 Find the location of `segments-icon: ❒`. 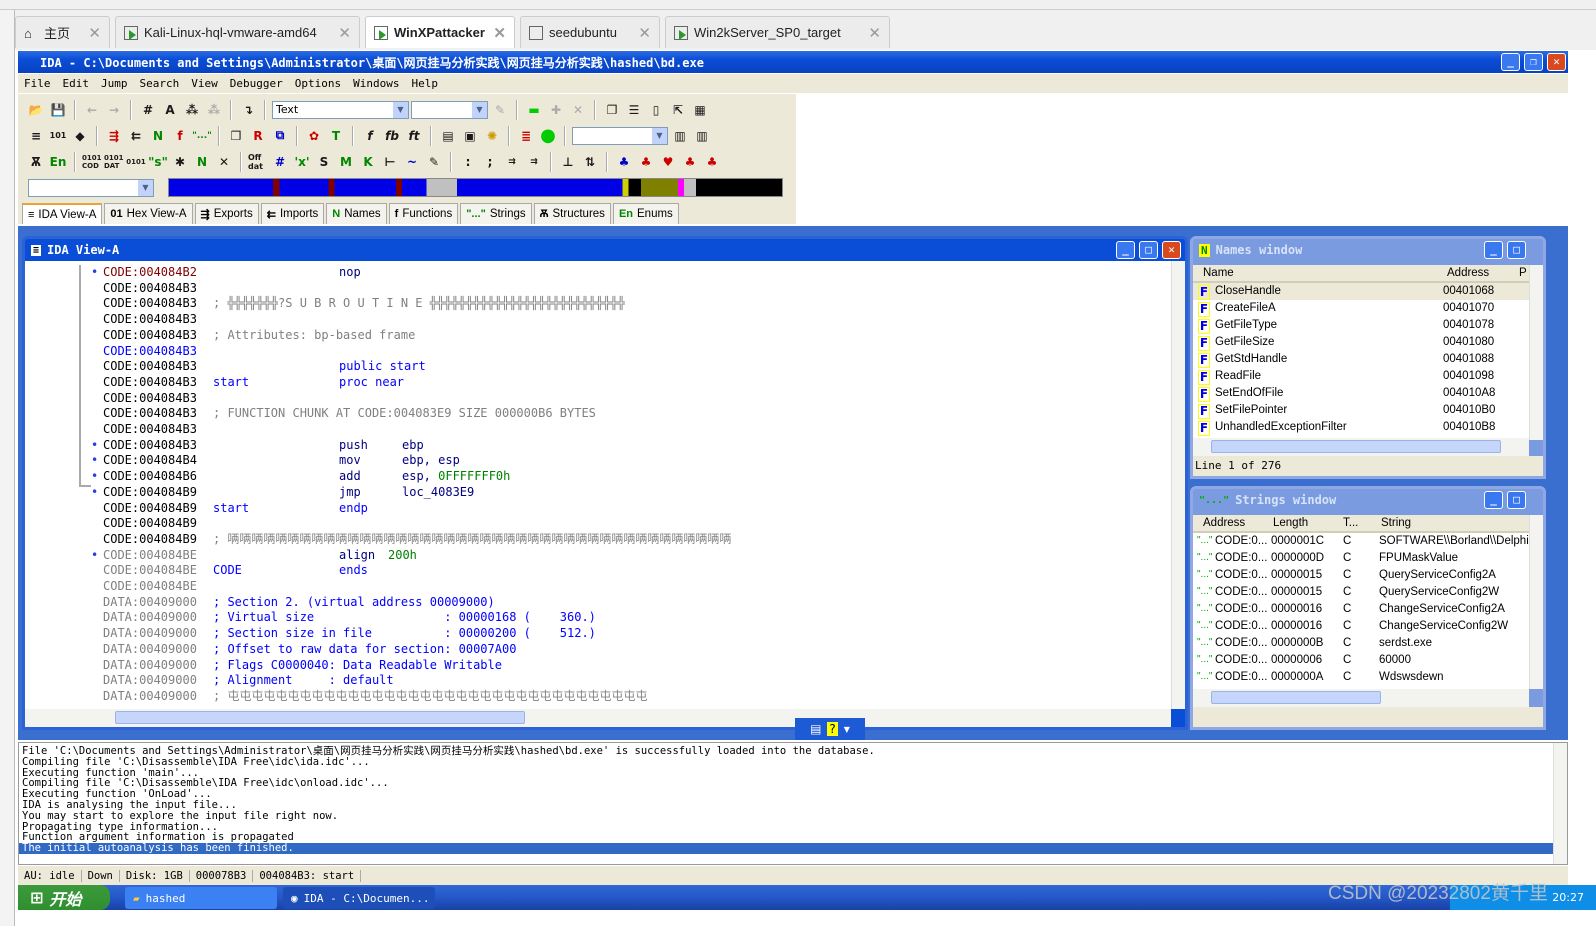

segments-icon: ❒ is located at coordinates (236, 136).